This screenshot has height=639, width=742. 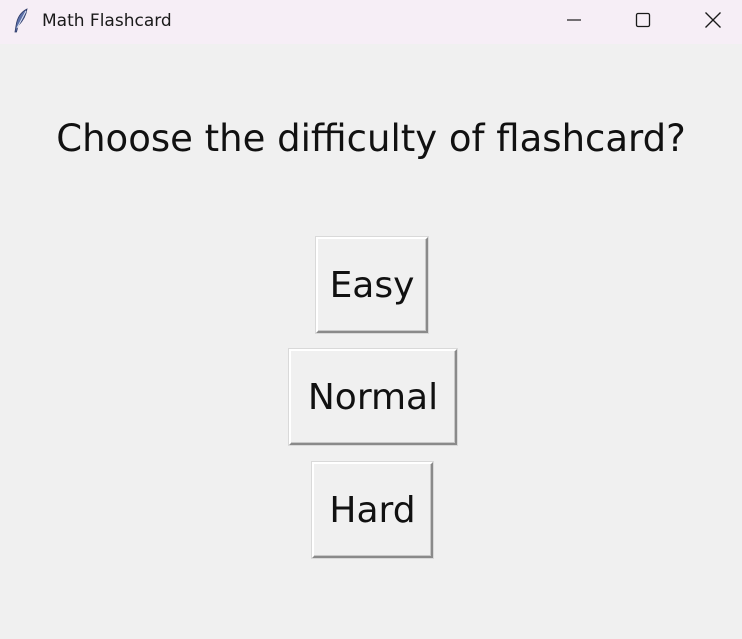 I want to click on normal-button: Normal, so click(x=373, y=397).